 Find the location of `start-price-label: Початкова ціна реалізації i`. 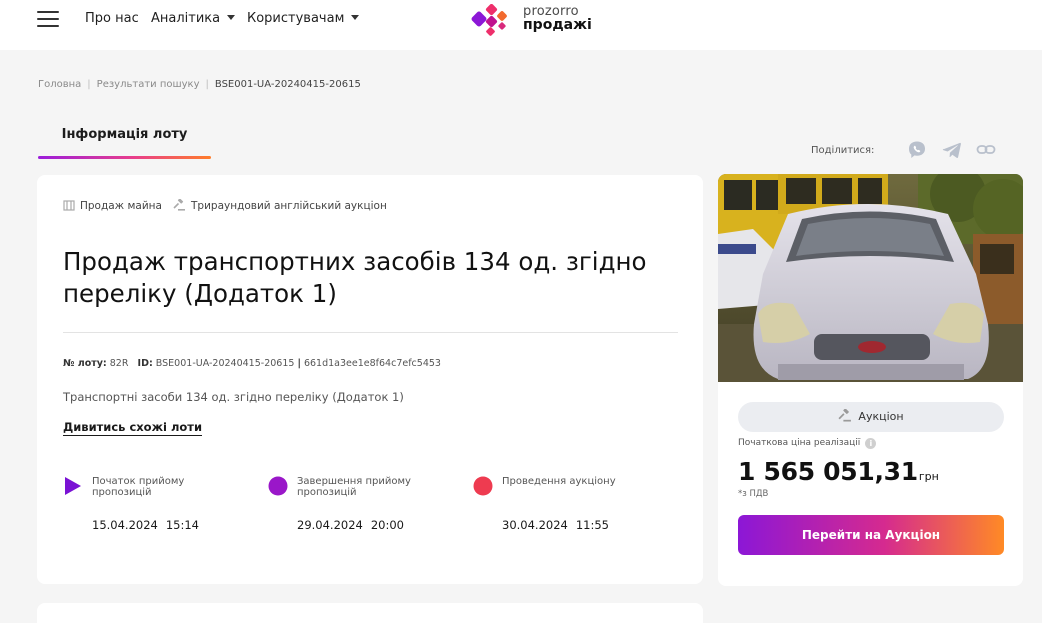

start-price-label: Початкова ціна реалізації i is located at coordinates (807, 443).